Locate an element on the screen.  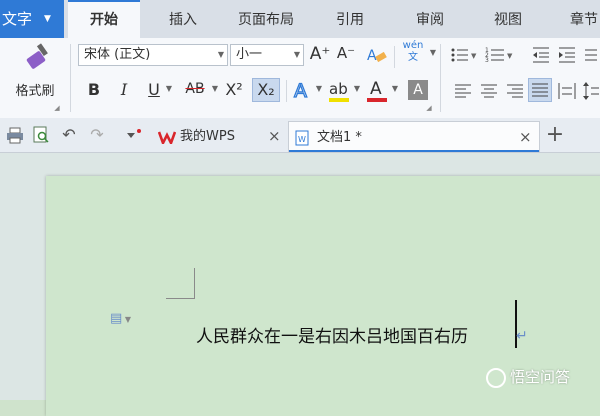
indent-icon is located at coordinates (567, 55).